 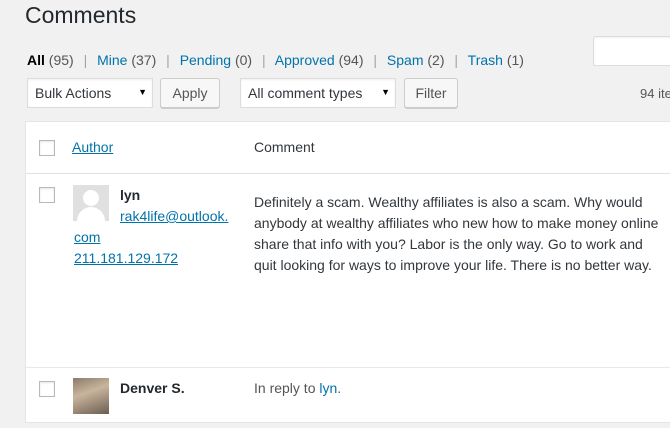 What do you see at coordinates (405, 60) in the screenshot?
I see `filter-spam-link: Spam` at bounding box center [405, 60].